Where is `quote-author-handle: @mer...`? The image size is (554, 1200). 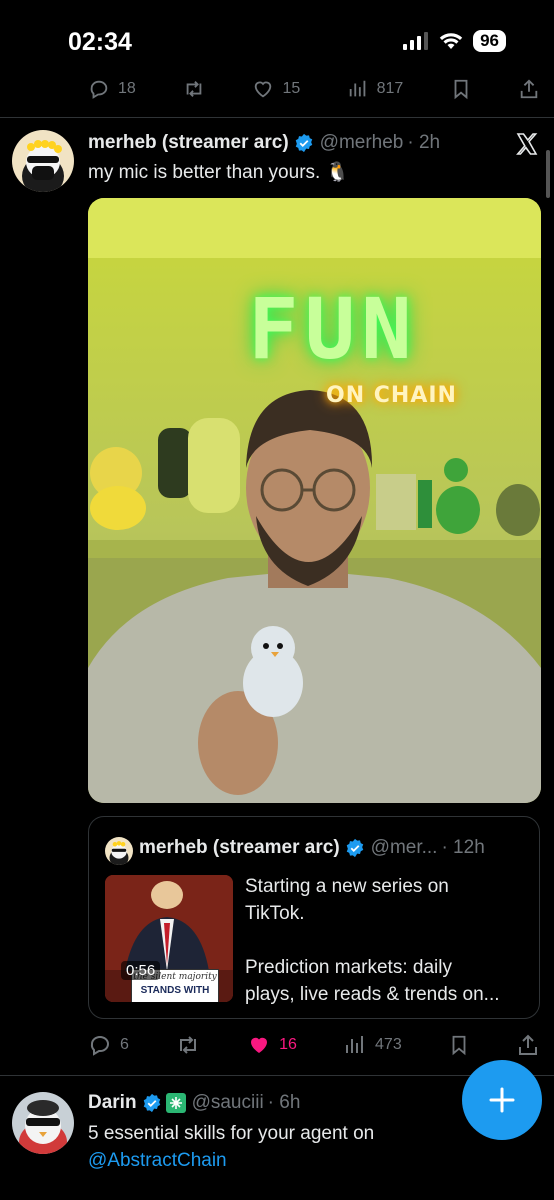
quote-author-handle: @mer... is located at coordinates (404, 847).